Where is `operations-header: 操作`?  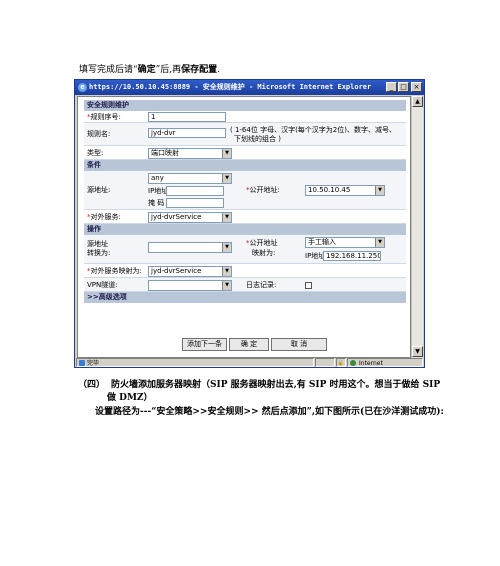
operations-header: 操作 is located at coordinates (245, 229).